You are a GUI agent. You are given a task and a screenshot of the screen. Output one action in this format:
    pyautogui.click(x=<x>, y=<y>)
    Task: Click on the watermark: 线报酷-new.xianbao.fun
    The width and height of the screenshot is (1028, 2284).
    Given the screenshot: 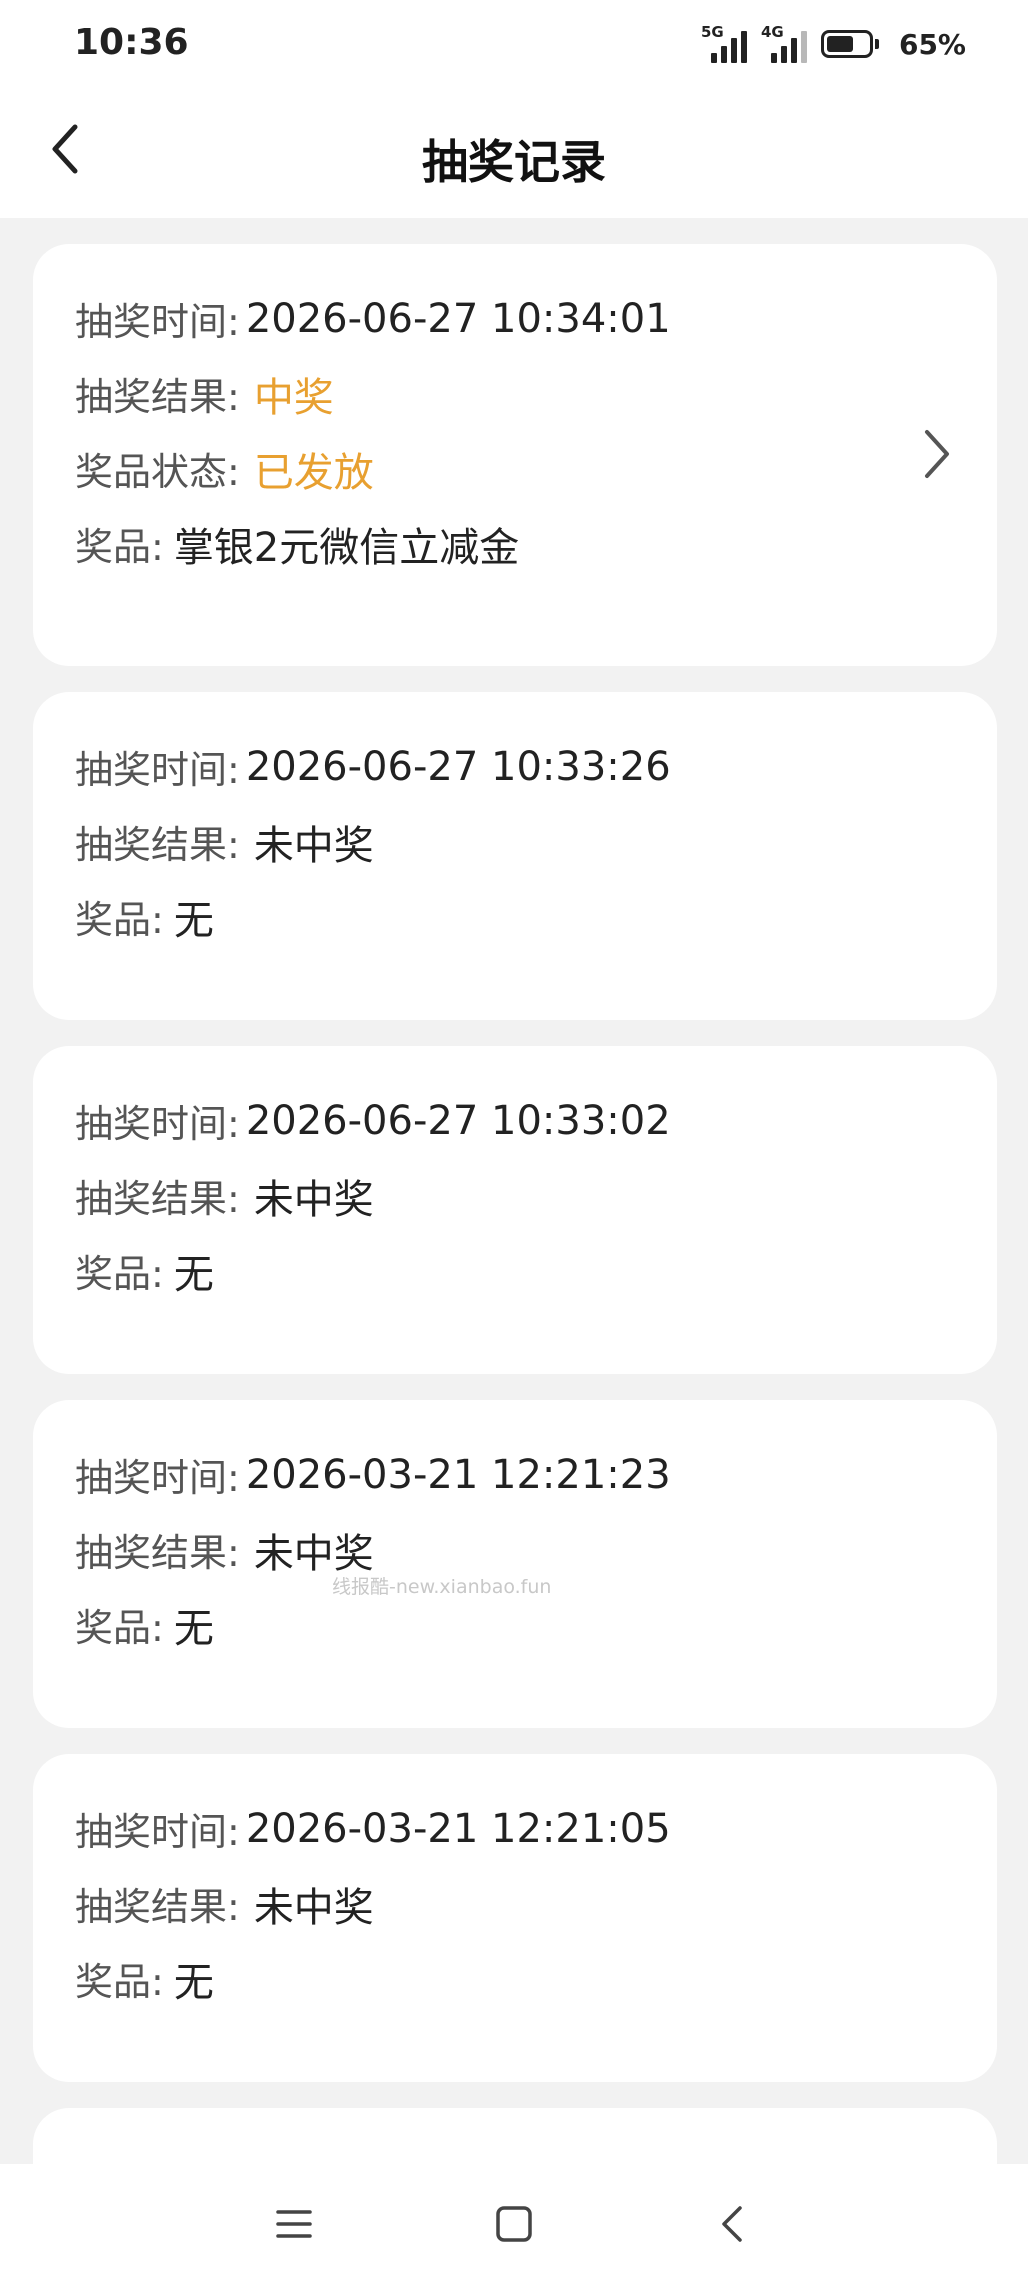 What is the action you would take?
    pyautogui.click(x=442, y=1587)
    